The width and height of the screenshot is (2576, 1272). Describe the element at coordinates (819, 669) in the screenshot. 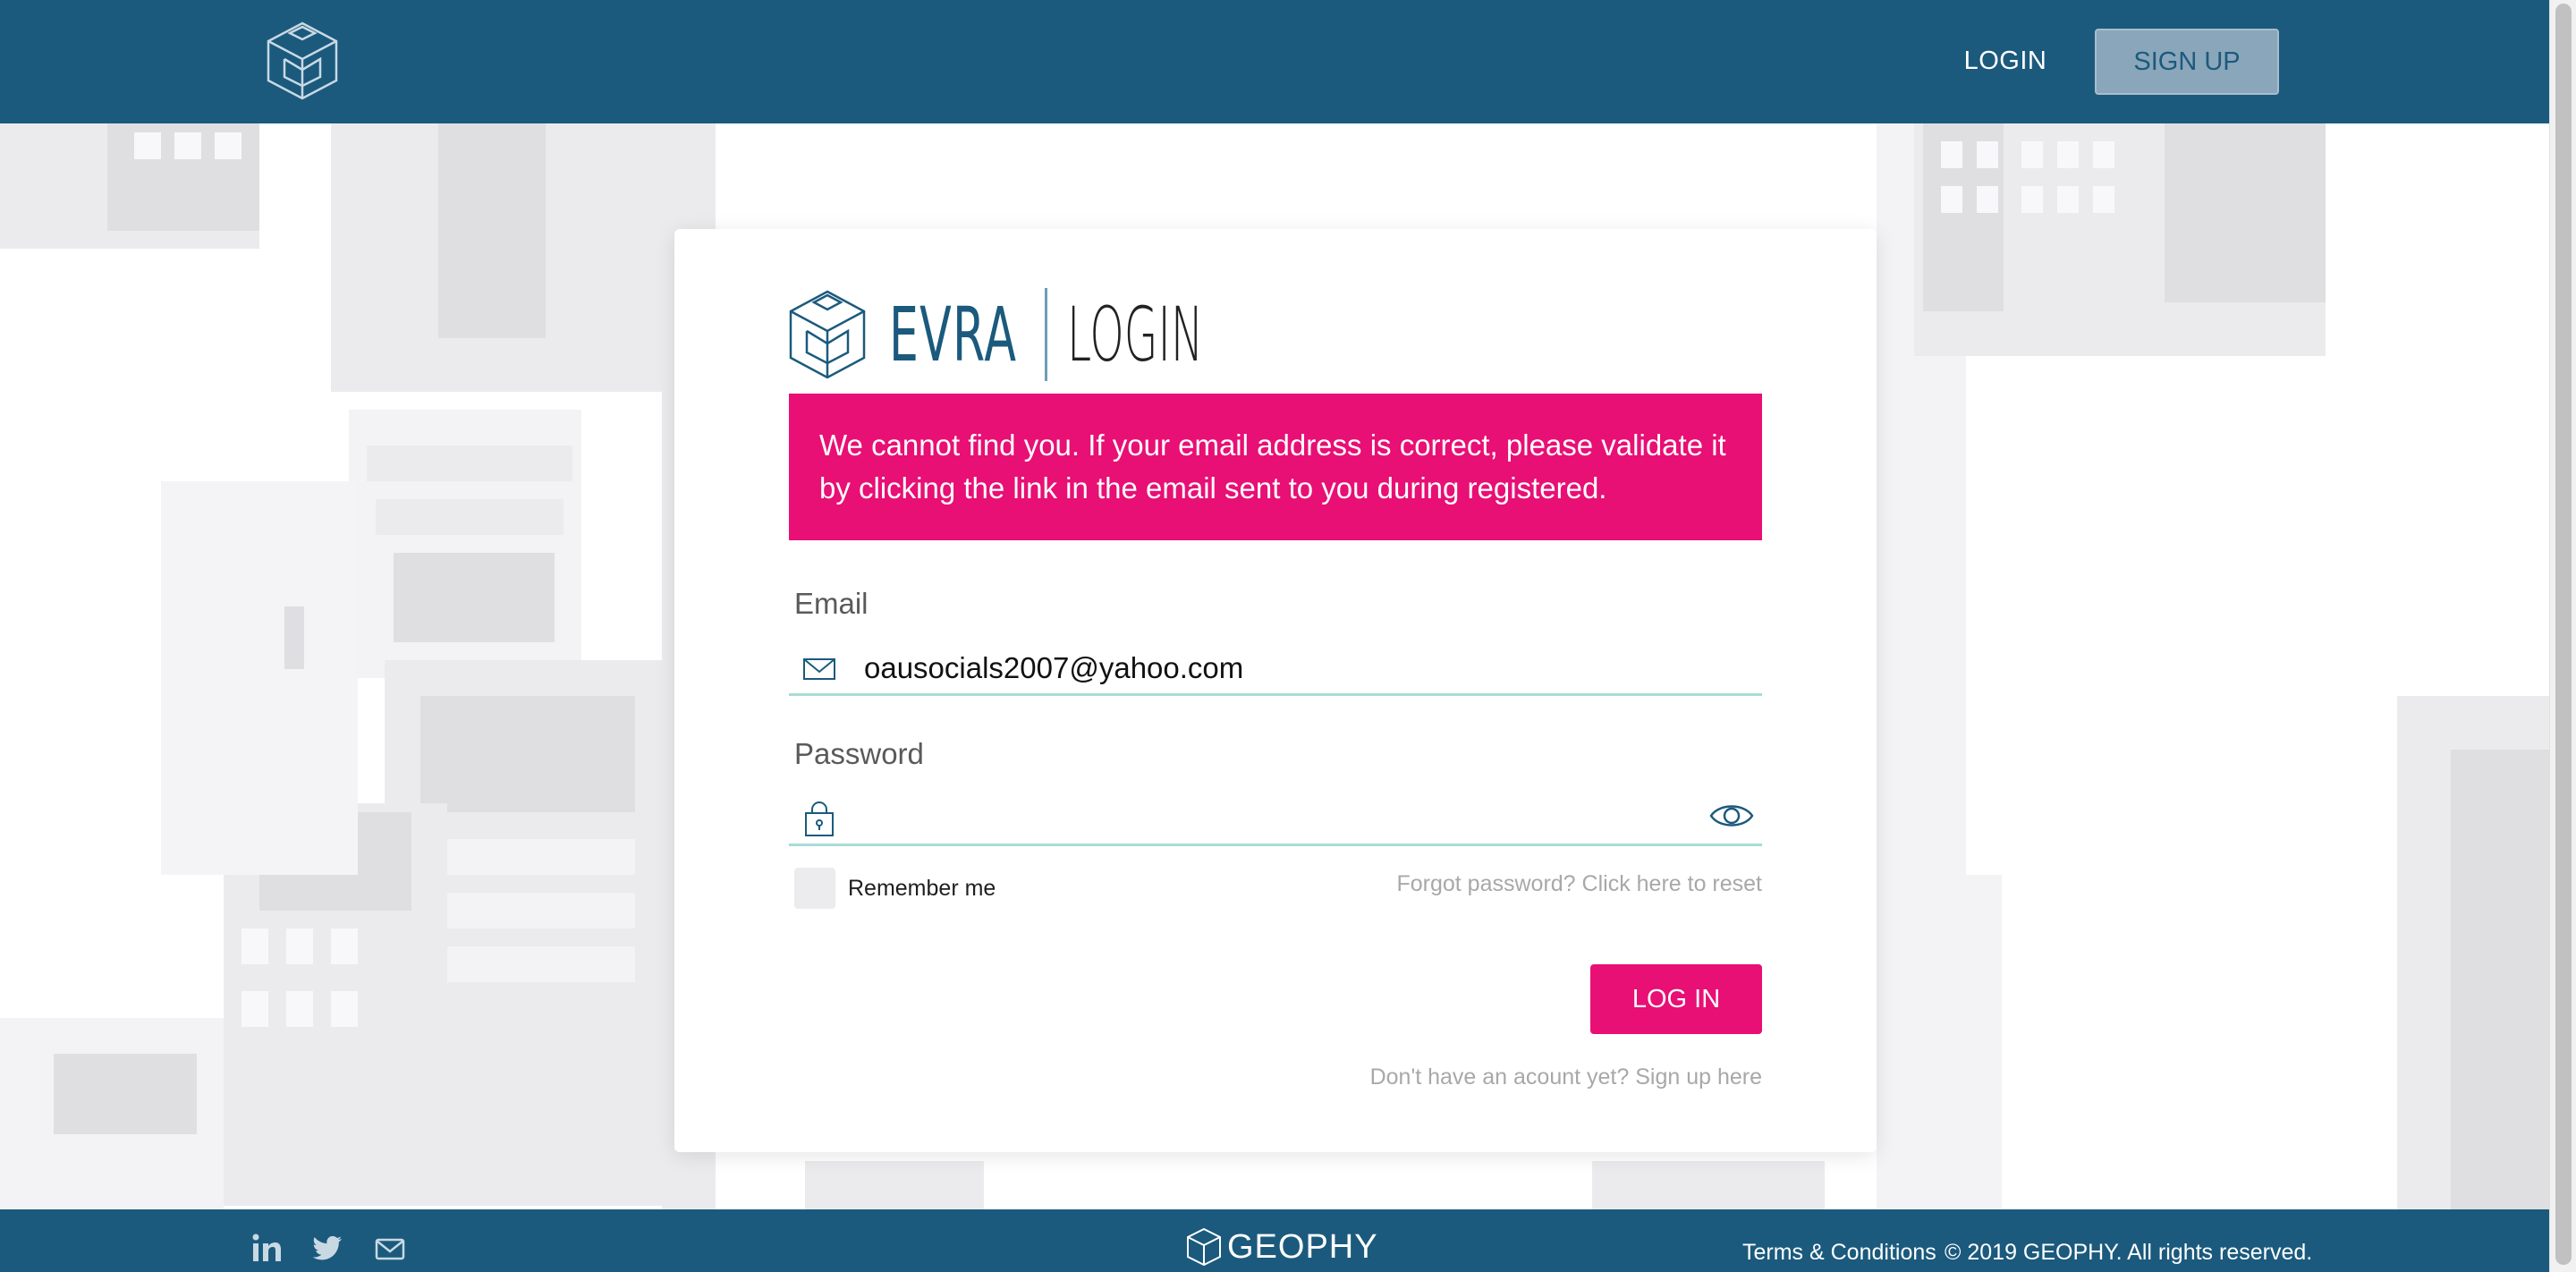

I see `envelope-icon` at that location.